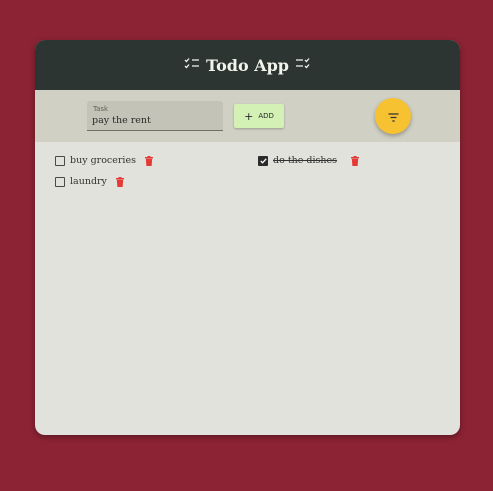  What do you see at coordinates (192, 65) in the screenshot?
I see `checklist-left-icon` at bounding box center [192, 65].